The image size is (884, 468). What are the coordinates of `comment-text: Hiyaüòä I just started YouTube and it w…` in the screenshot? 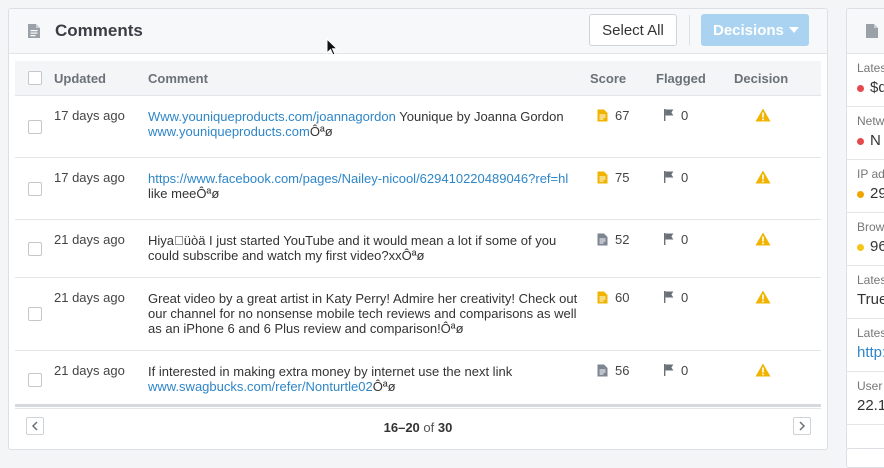 It's located at (352, 248).